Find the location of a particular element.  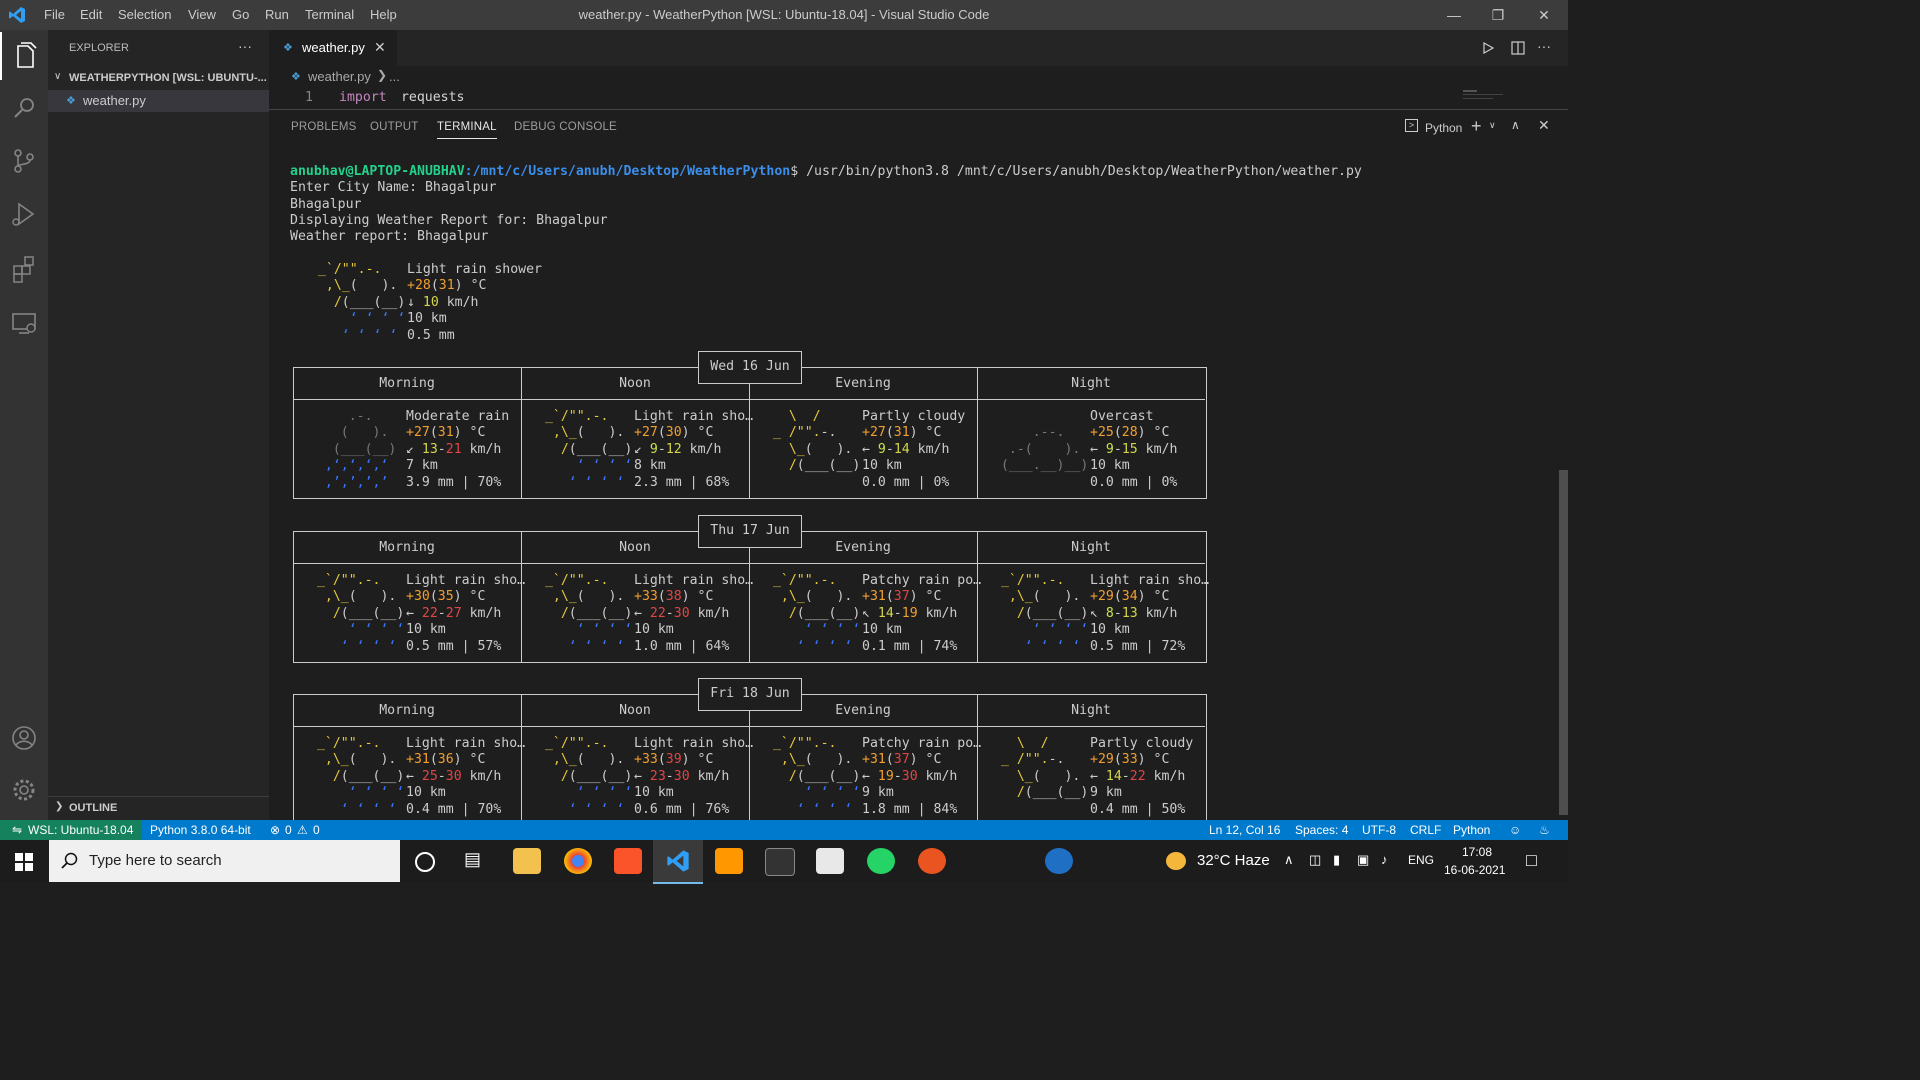

weather-text: 32°C Haze is located at coordinates (1233, 860).